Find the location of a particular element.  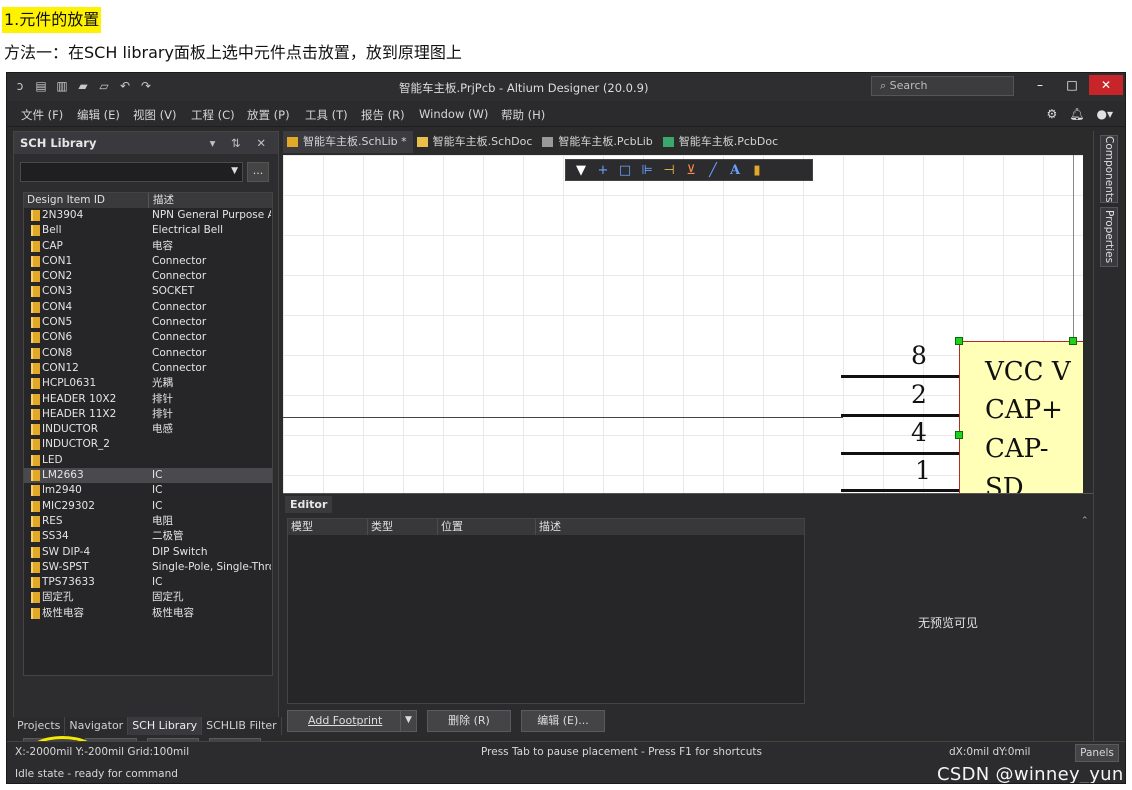

item-id: LM2663 is located at coordinates (86, 475).